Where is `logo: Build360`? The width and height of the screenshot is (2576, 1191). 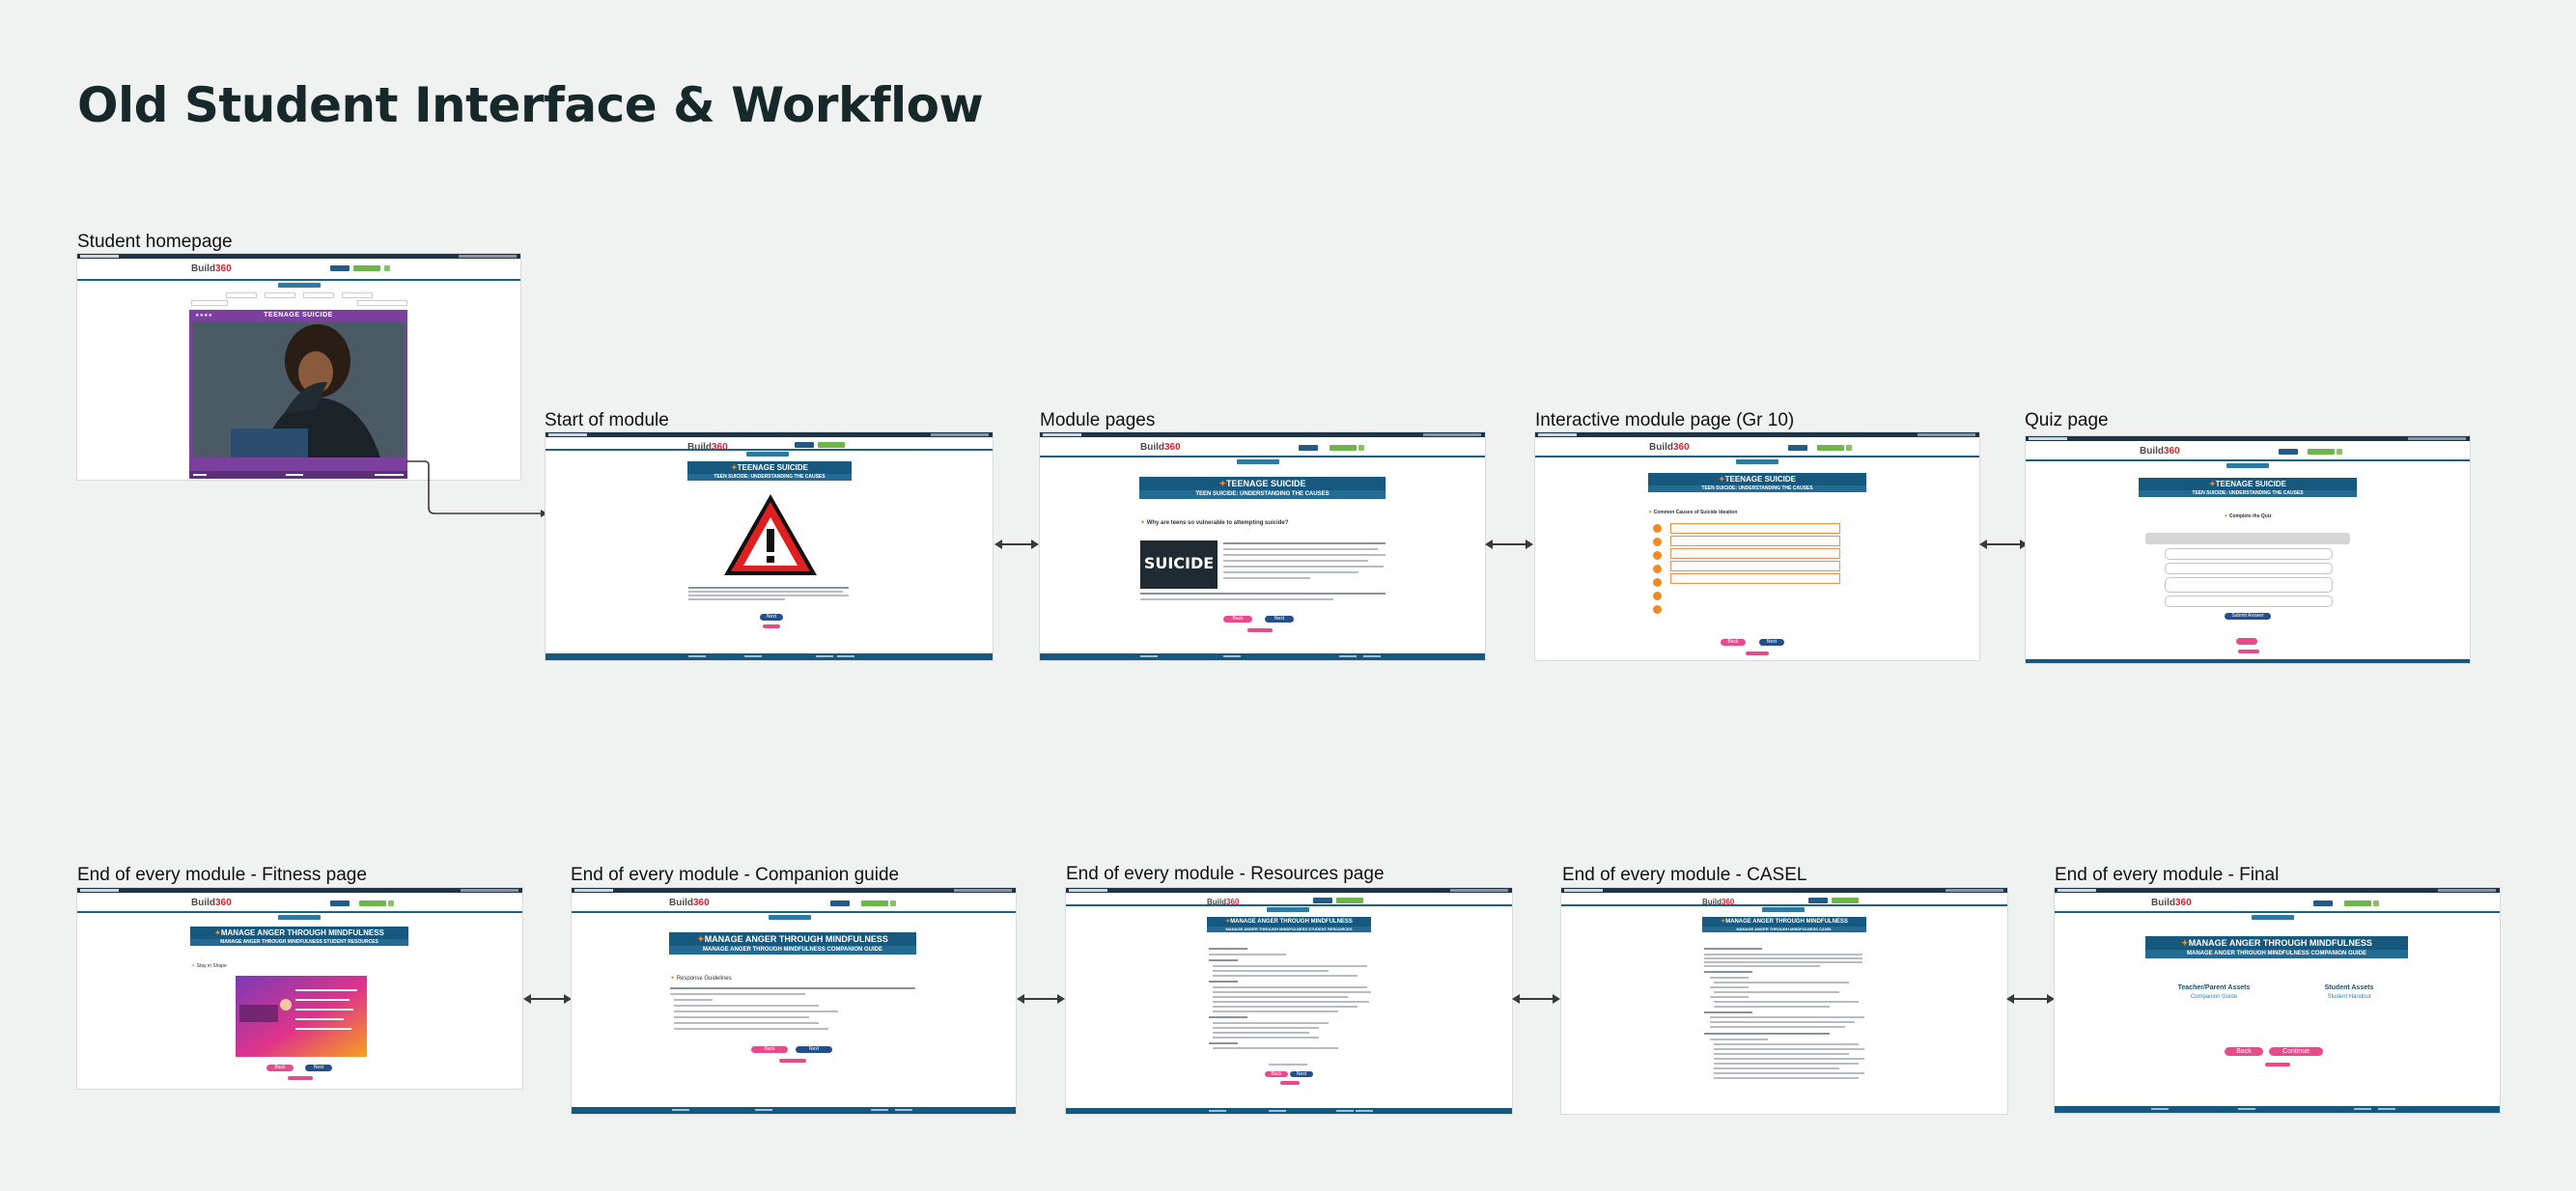 logo: Build360 is located at coordinates (708, 447).